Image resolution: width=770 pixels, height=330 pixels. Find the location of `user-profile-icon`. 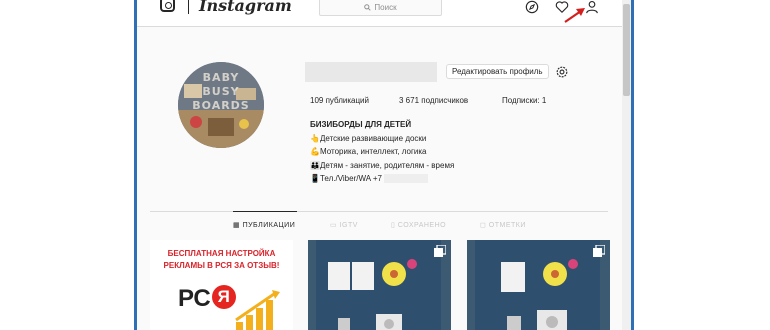

user-profile-icon is located at coordinates (592, 7).